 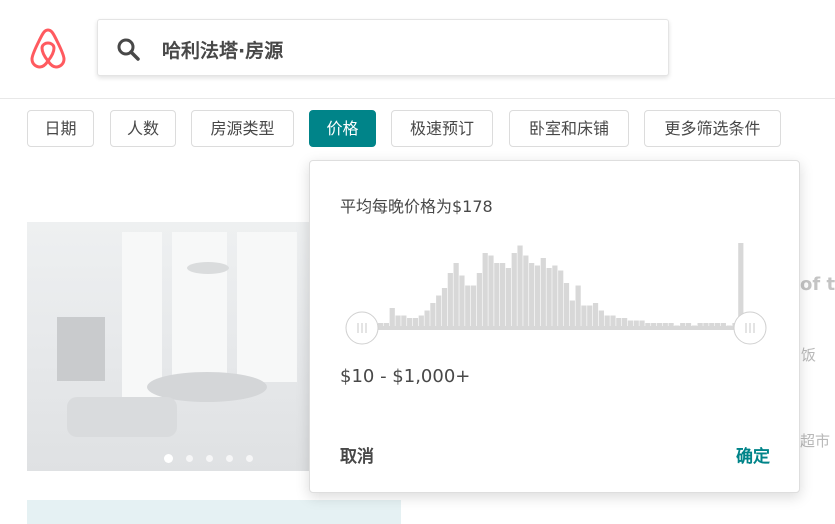 What do you see at coordinates (817, 284) in the screenshot?
I see `partial-listing-title: of th` at bounding box center [817, 284].